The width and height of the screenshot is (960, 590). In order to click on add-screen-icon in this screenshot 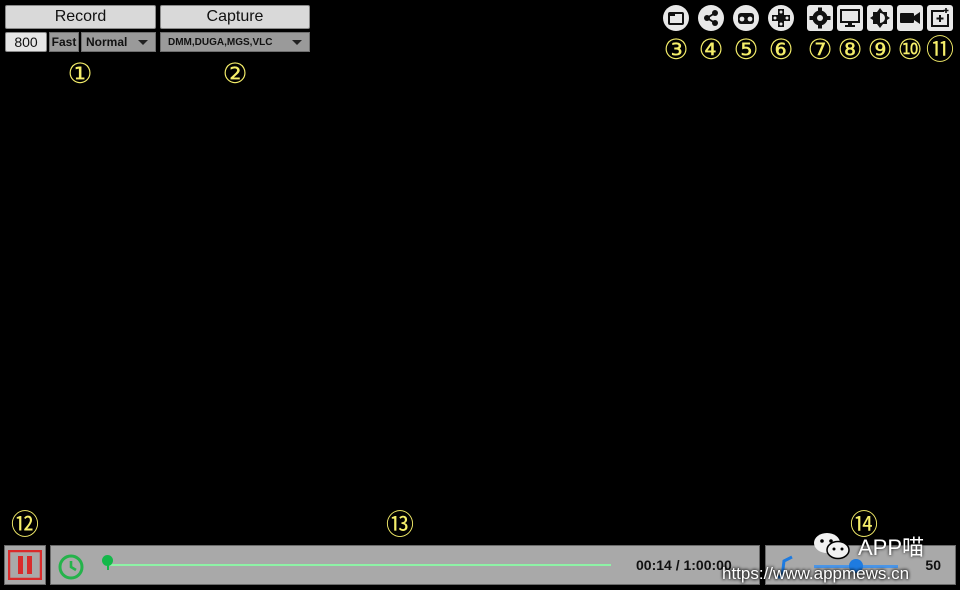, I will do `click(940, 18)`.